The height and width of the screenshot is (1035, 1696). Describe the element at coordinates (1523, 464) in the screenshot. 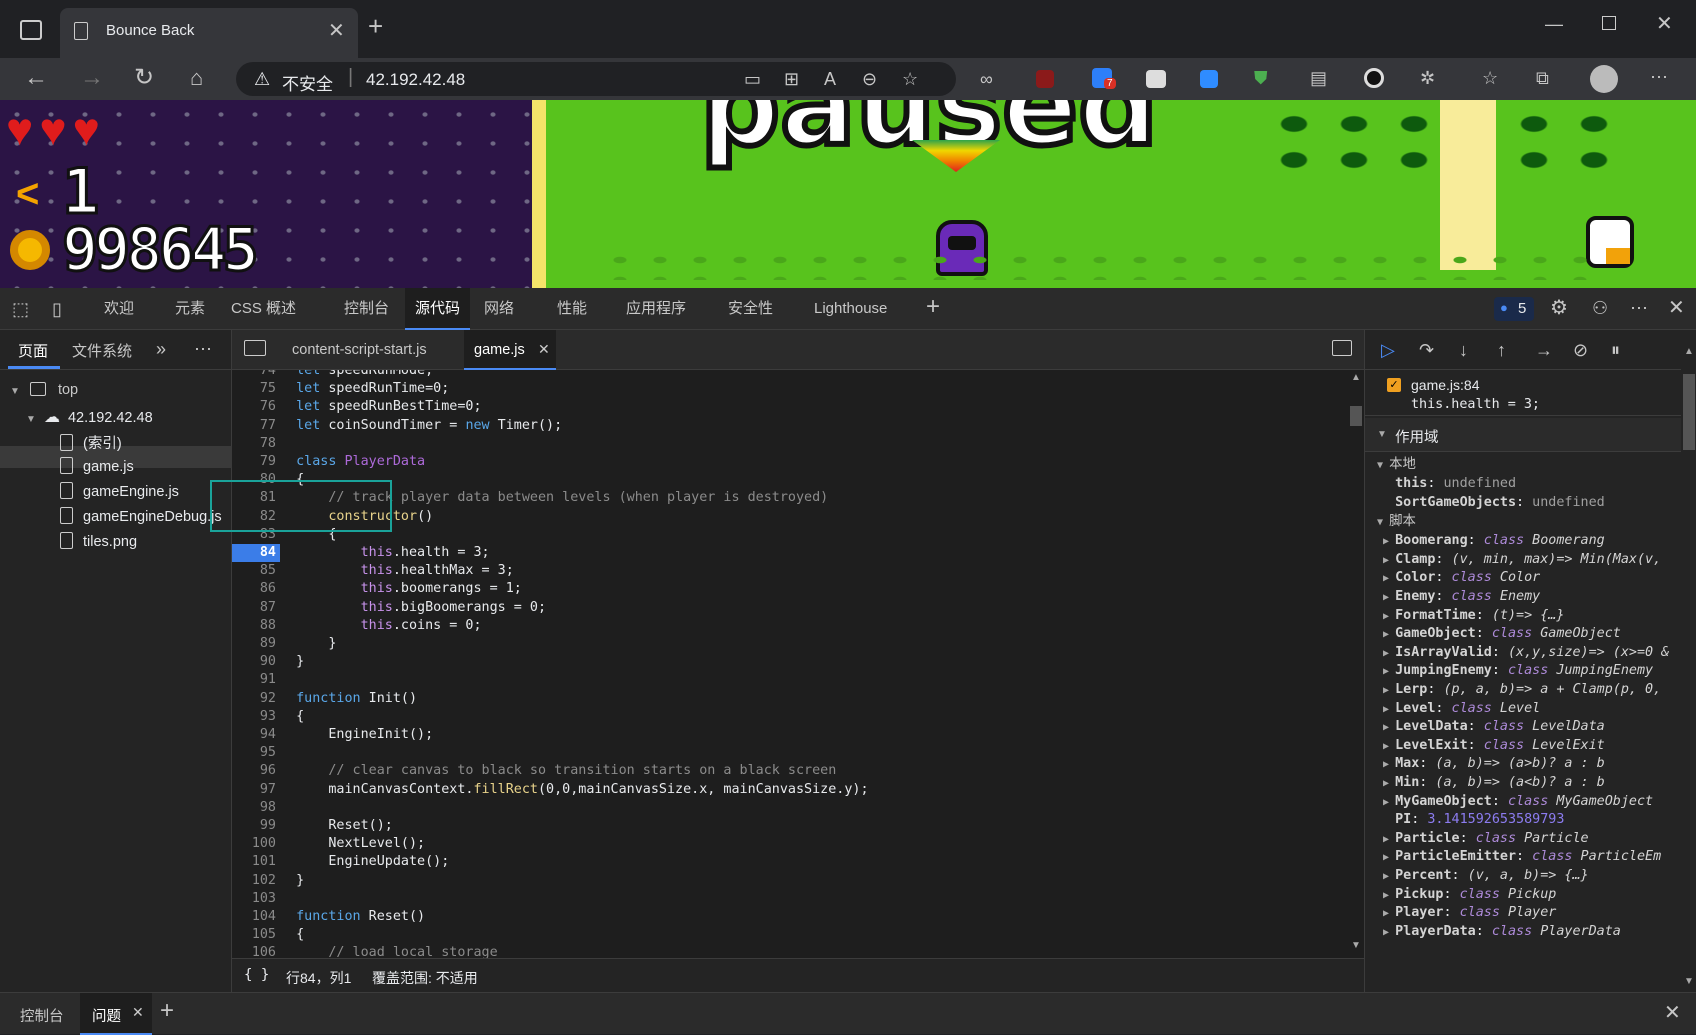

I see `scope-local: ▼ 本地` at that location.